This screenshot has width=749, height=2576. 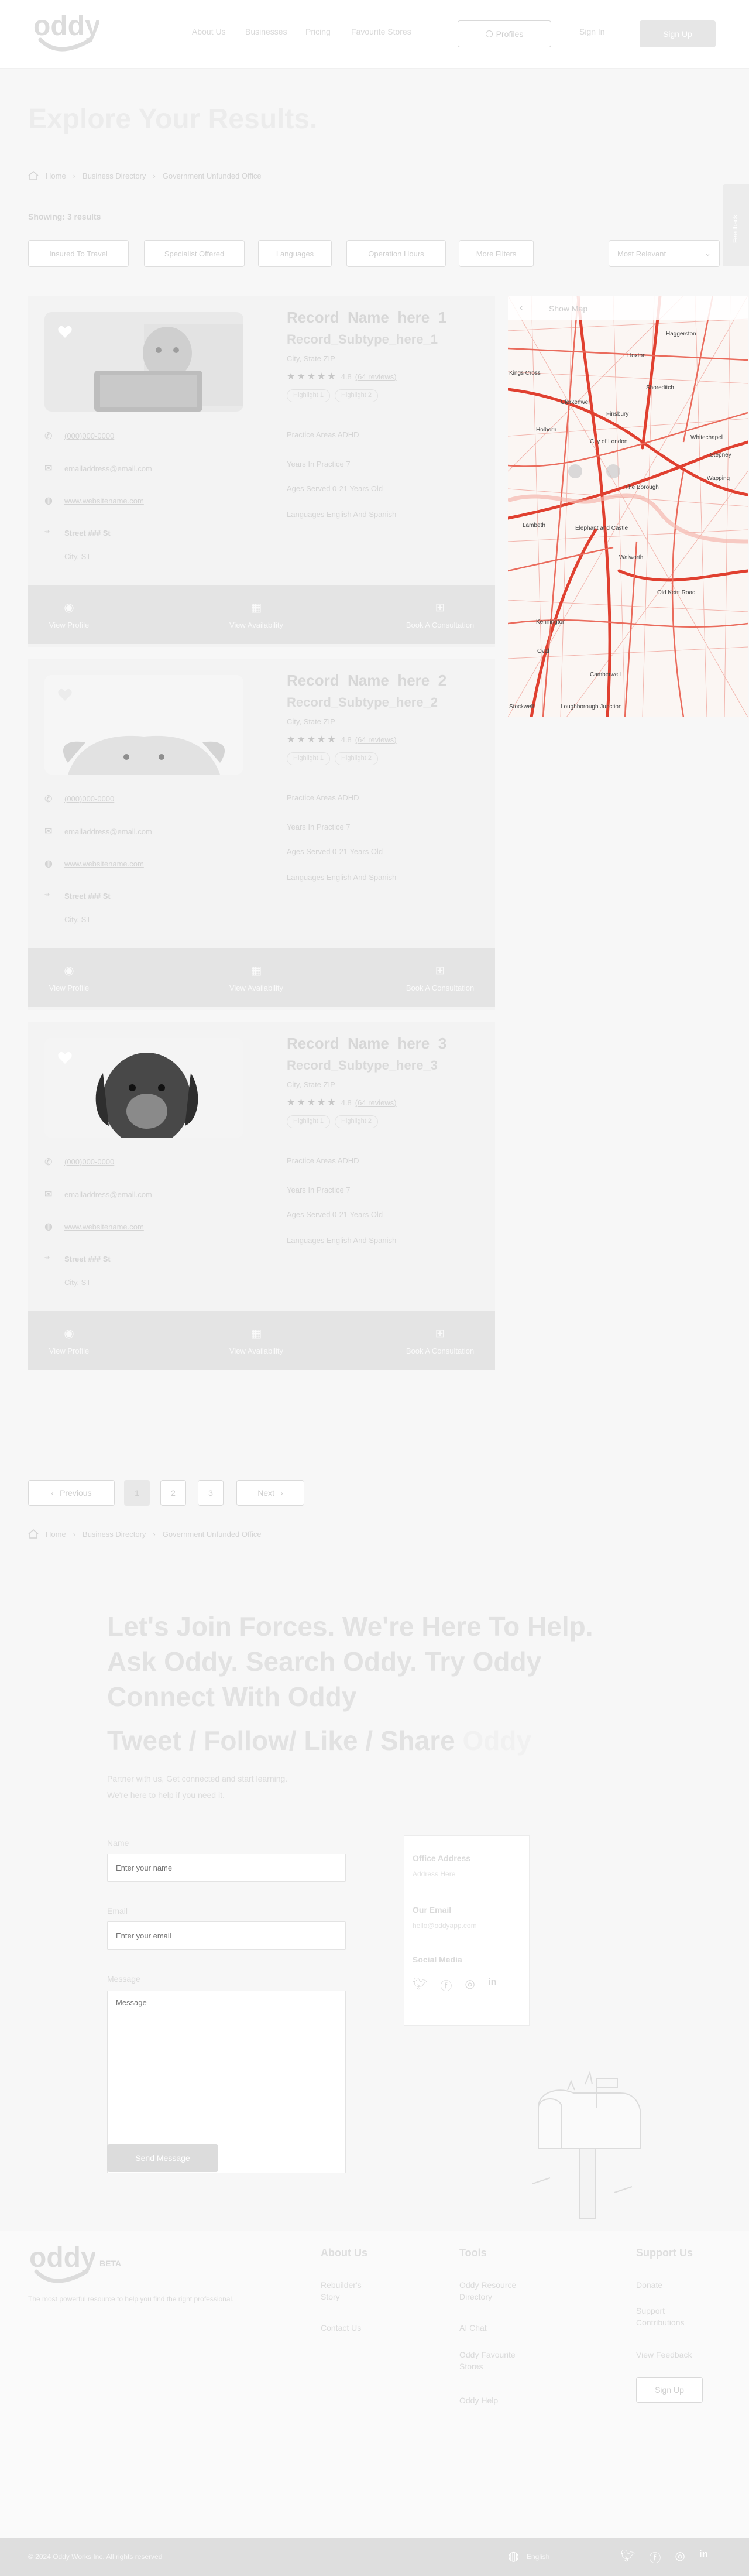 I want to click on footer-oddy-logo: oddy, so click(x=62, y=2265).